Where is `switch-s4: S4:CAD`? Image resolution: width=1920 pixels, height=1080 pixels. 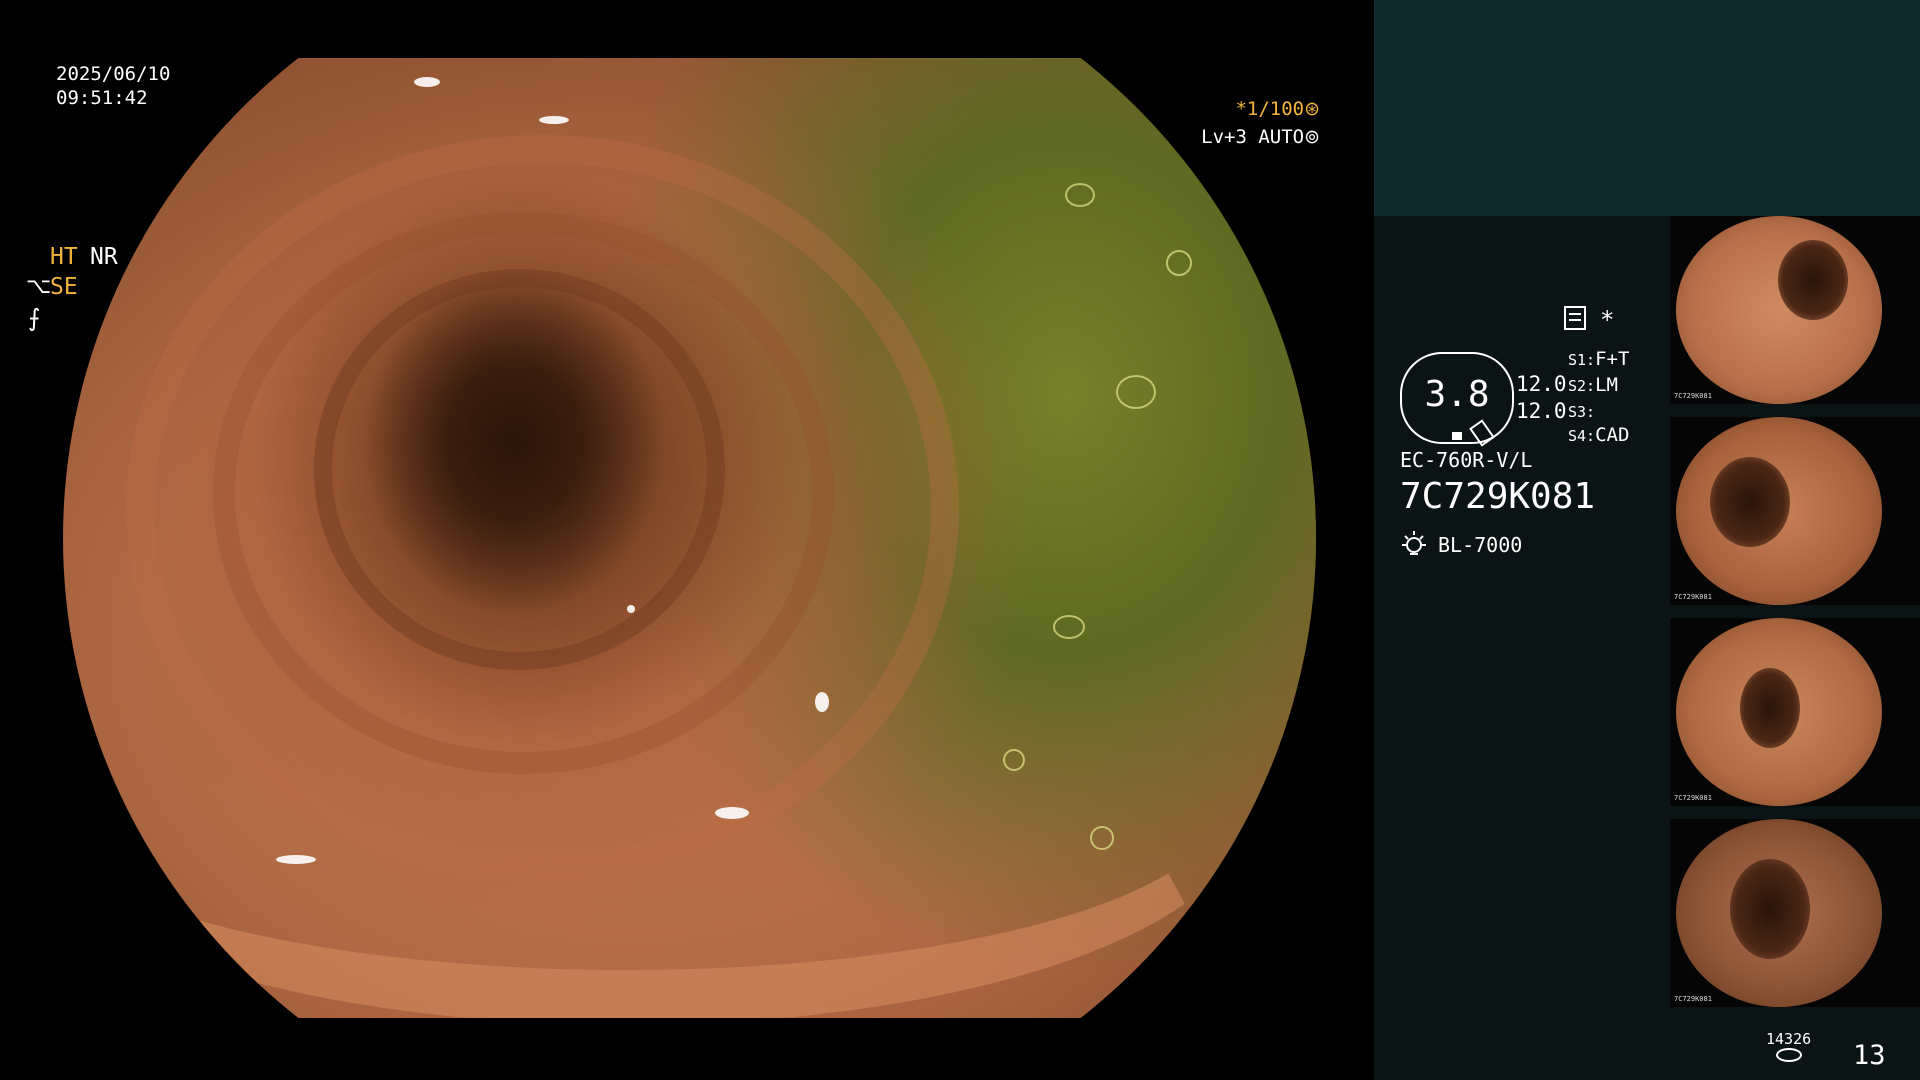
switch-s4: S4:CAD is located at coordinates (1598, 435).